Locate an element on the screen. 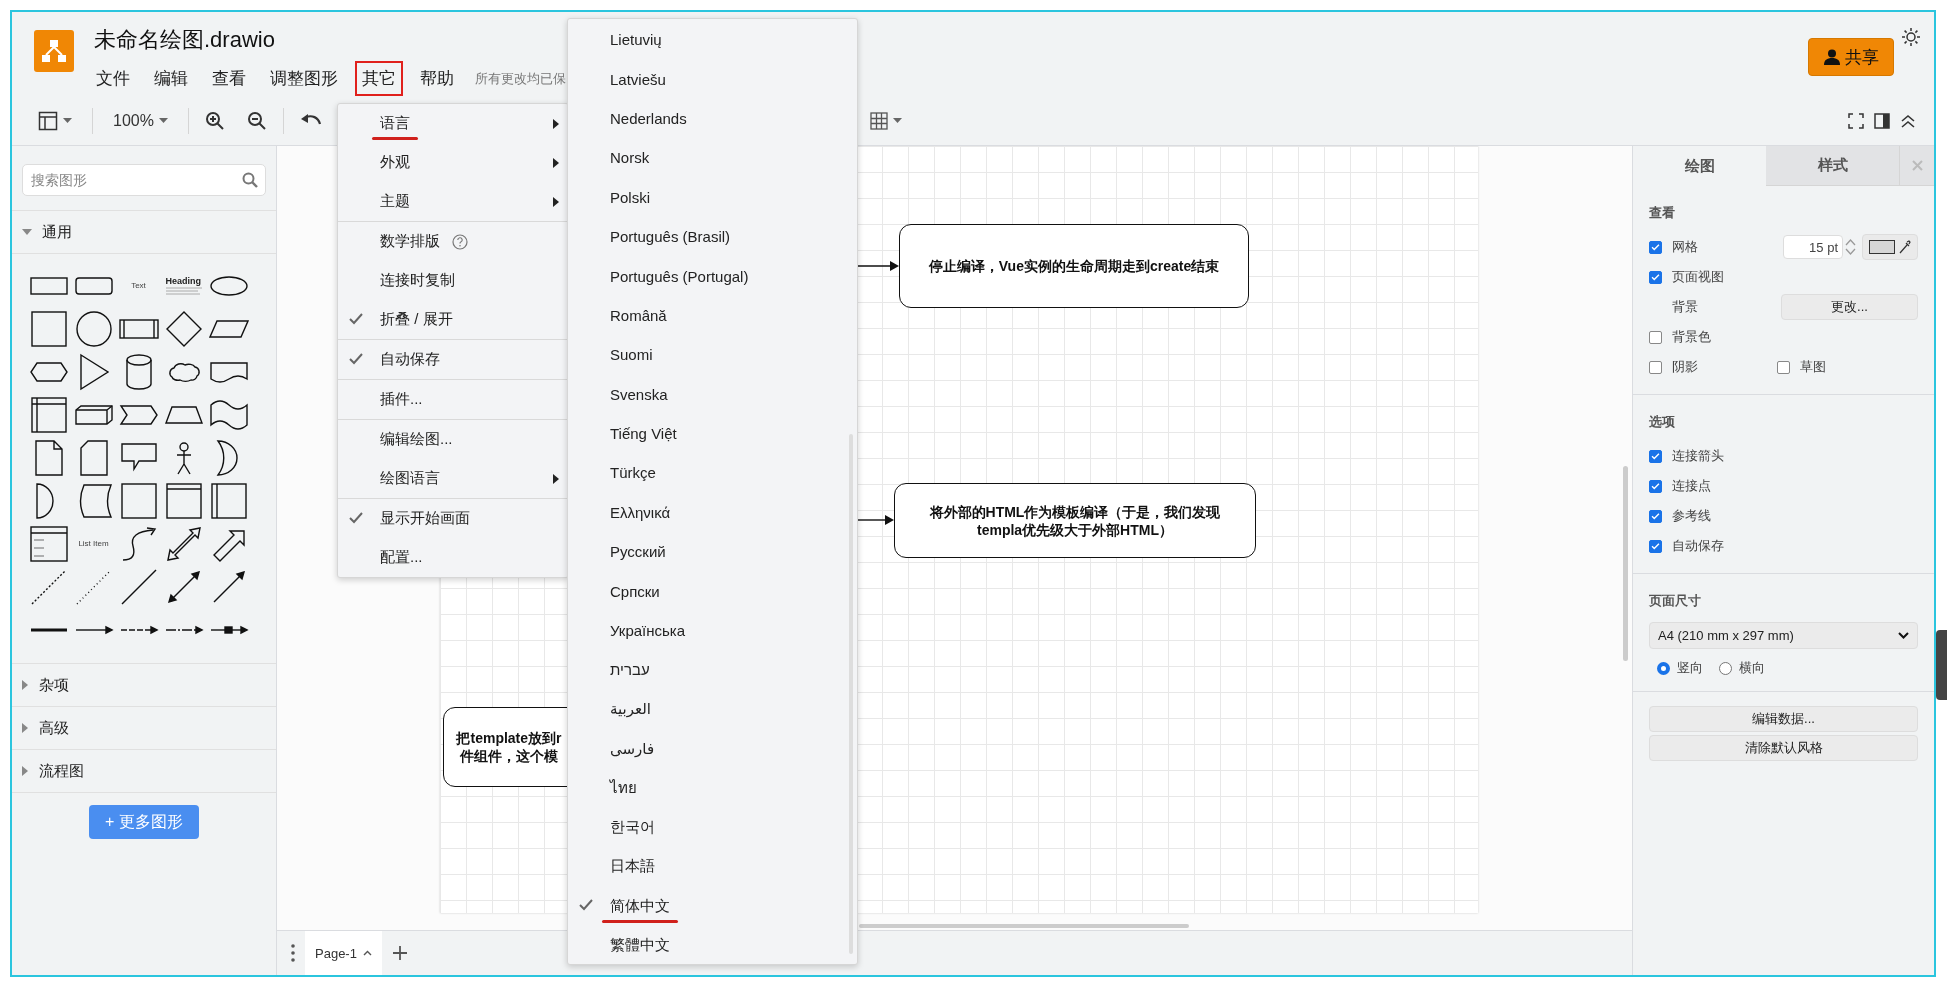  language-option: Русский is located at coordinates (712, 552).